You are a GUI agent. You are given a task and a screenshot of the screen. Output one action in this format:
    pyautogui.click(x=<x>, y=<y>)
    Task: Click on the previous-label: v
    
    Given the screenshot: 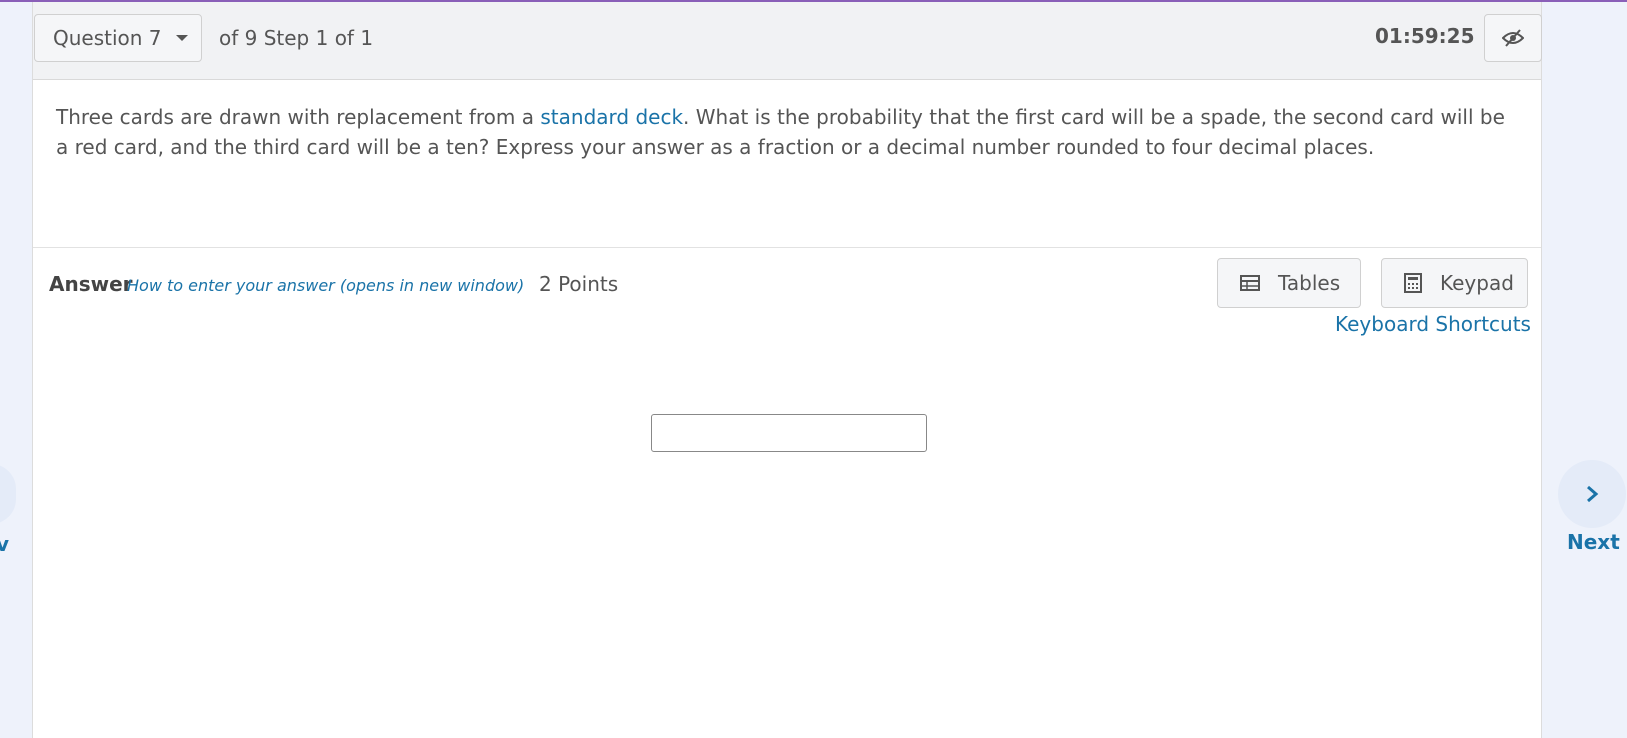 What is the action you would take?
    pyautogui.click(x=4, y=544)
    